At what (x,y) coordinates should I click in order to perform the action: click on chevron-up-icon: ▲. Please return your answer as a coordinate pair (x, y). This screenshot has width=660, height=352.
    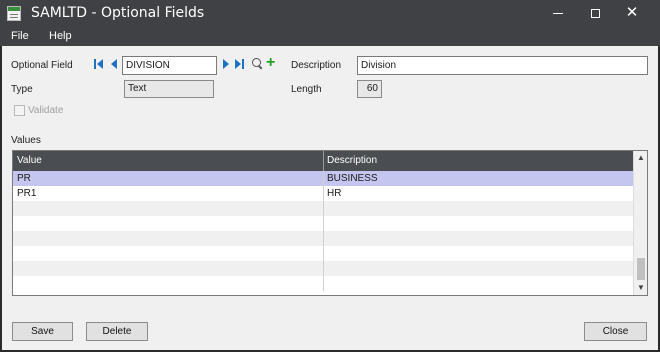
    Looking at the image, I should click on (641, 157).